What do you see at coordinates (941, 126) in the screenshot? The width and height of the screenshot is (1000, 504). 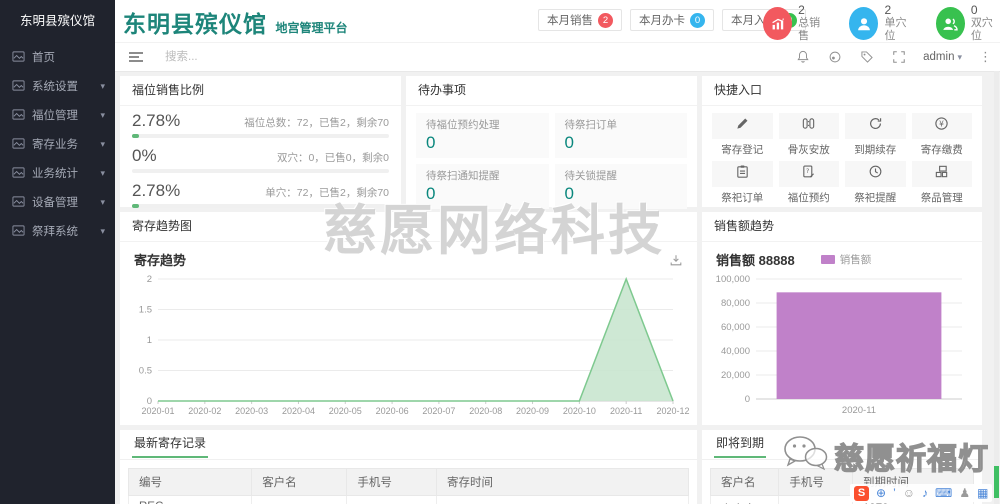 I see `payment-icon: ¥` at bounding box center [941, 126].